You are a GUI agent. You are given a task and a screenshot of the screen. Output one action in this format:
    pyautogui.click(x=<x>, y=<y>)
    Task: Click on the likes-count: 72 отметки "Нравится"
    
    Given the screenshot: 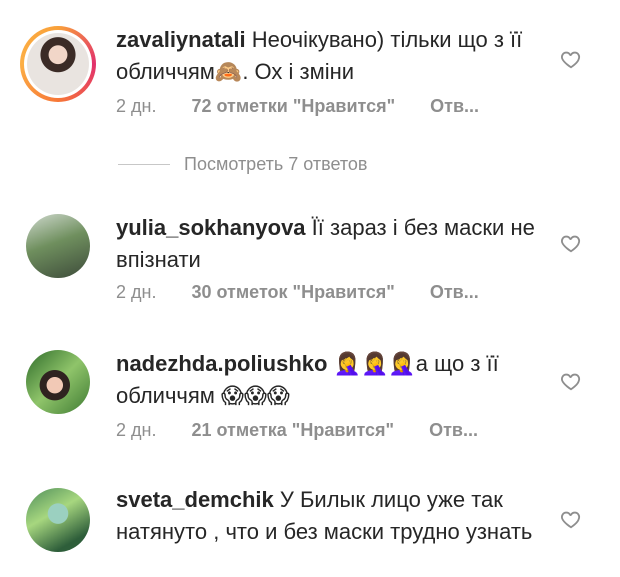 What is the action you would take?
    pyautogui.click(x=293, y=106)
    